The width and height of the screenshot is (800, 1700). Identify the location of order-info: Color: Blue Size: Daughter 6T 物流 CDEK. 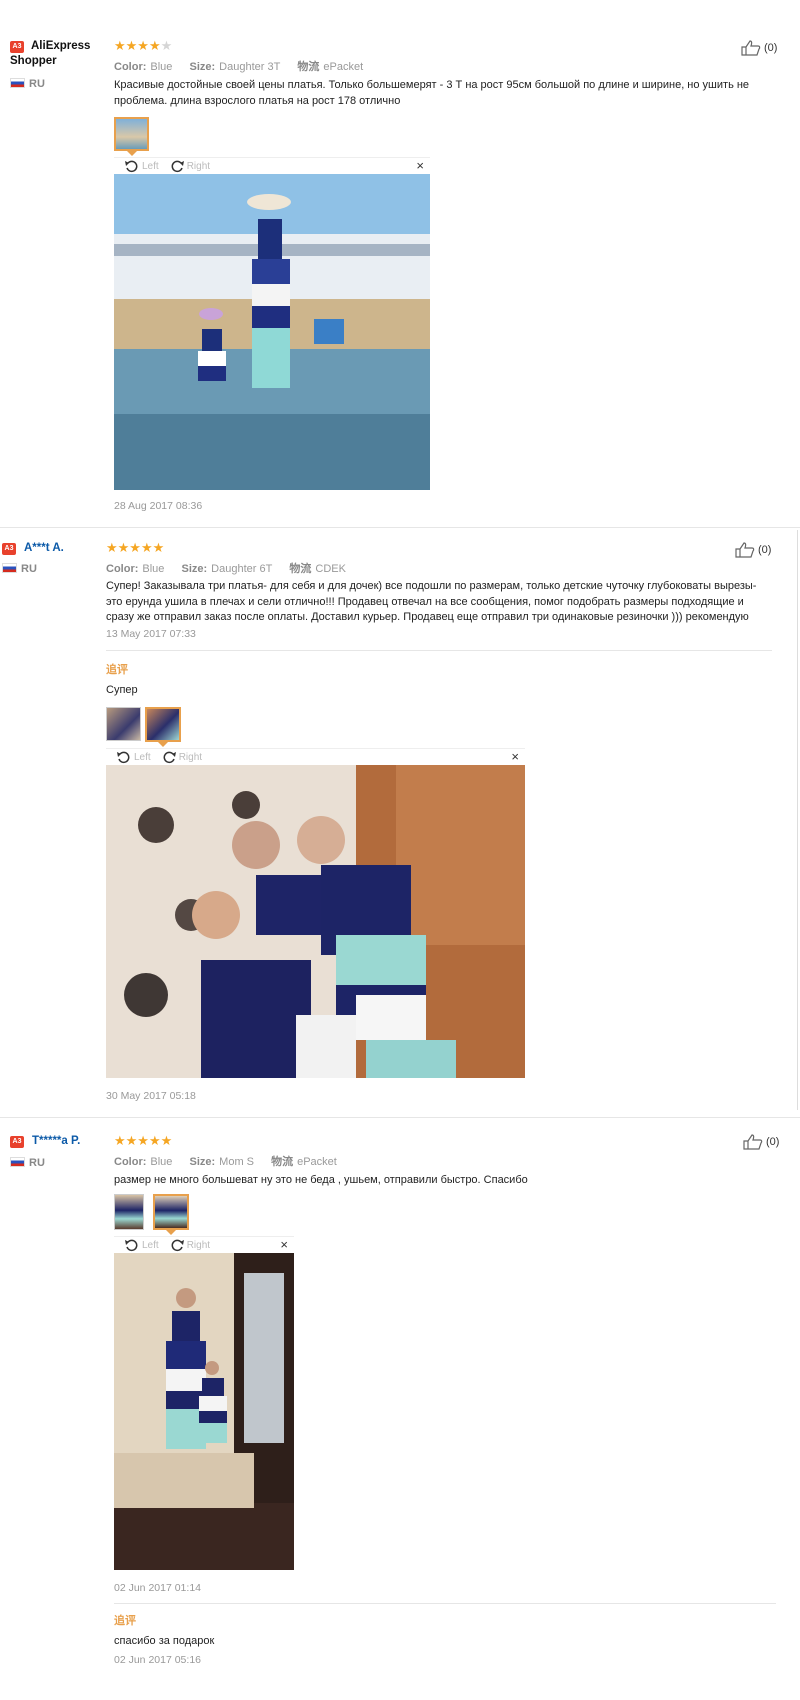
(226, 569).